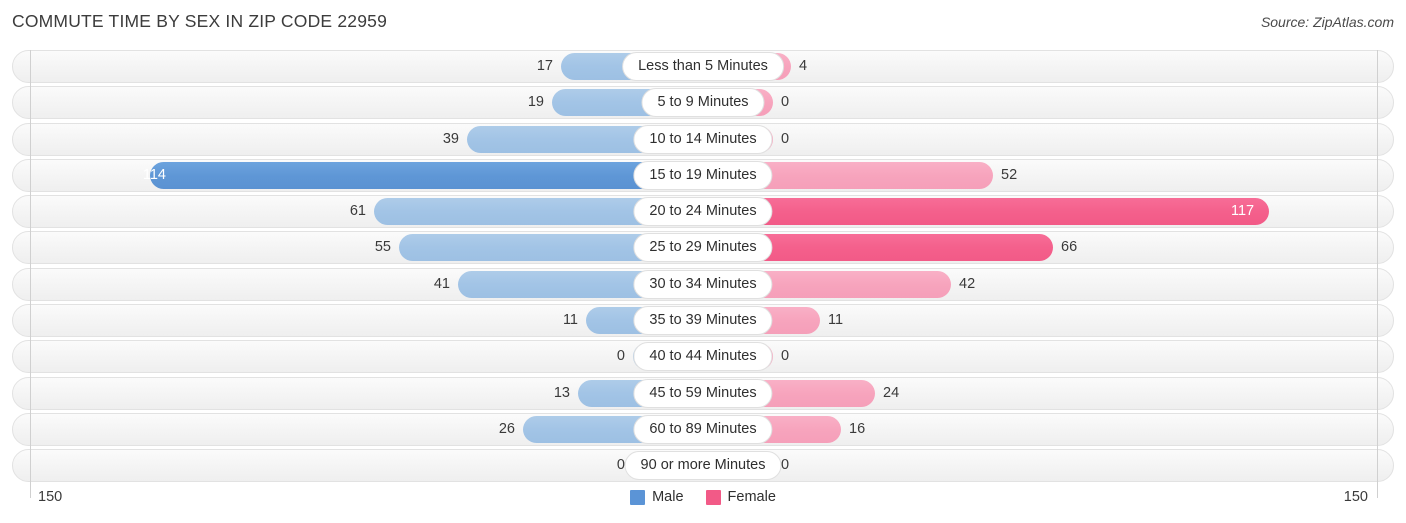 The image size is (1406, 523). I want to click on value-label-male: 39, so click(450, 138).